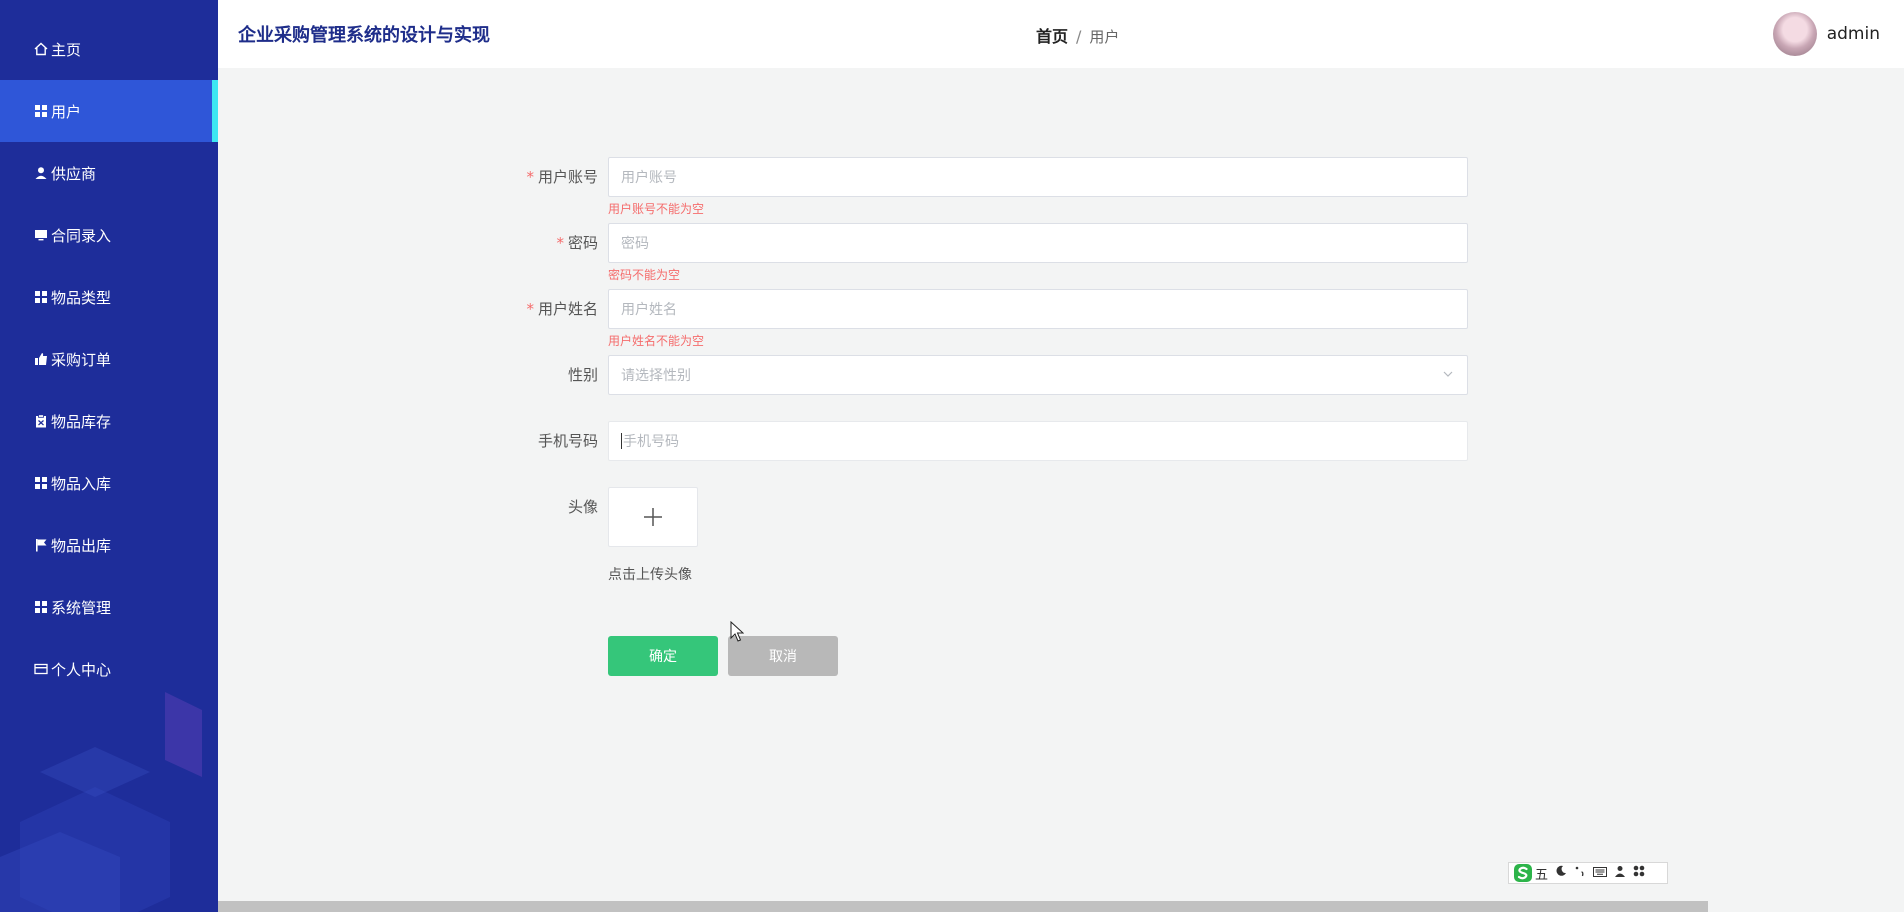 The width and height of the screenshot is (1904, 912). I want to click on sidebar-item-suppliers: 供应商, so click(109, 173).